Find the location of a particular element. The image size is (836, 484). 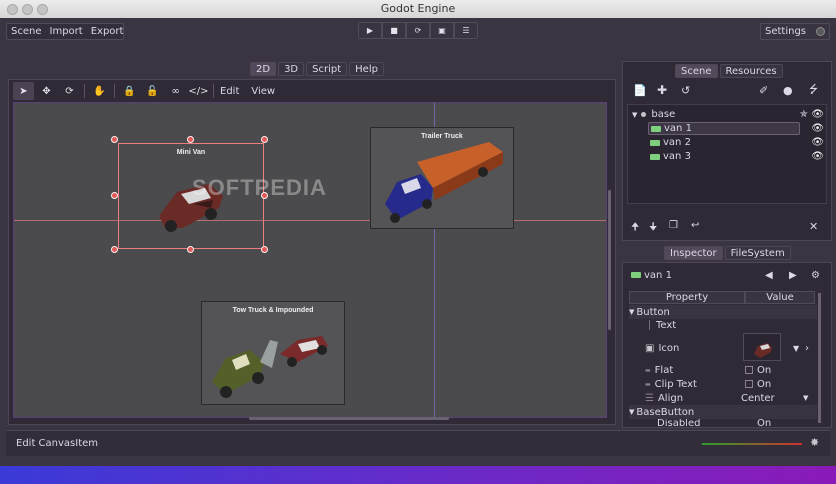

lock-icon: 🔒 is located at coordinates (129, 91).